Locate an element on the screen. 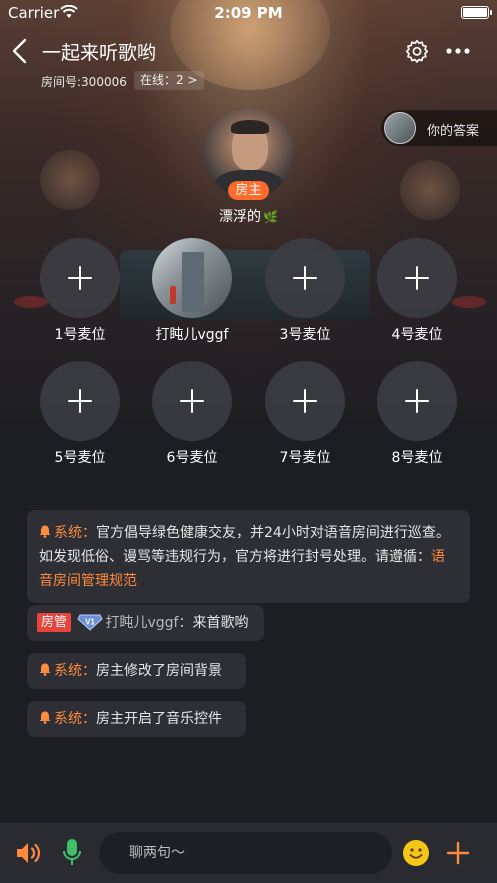  seat-label: 5号麦位 is located at coordinates (80, 458).